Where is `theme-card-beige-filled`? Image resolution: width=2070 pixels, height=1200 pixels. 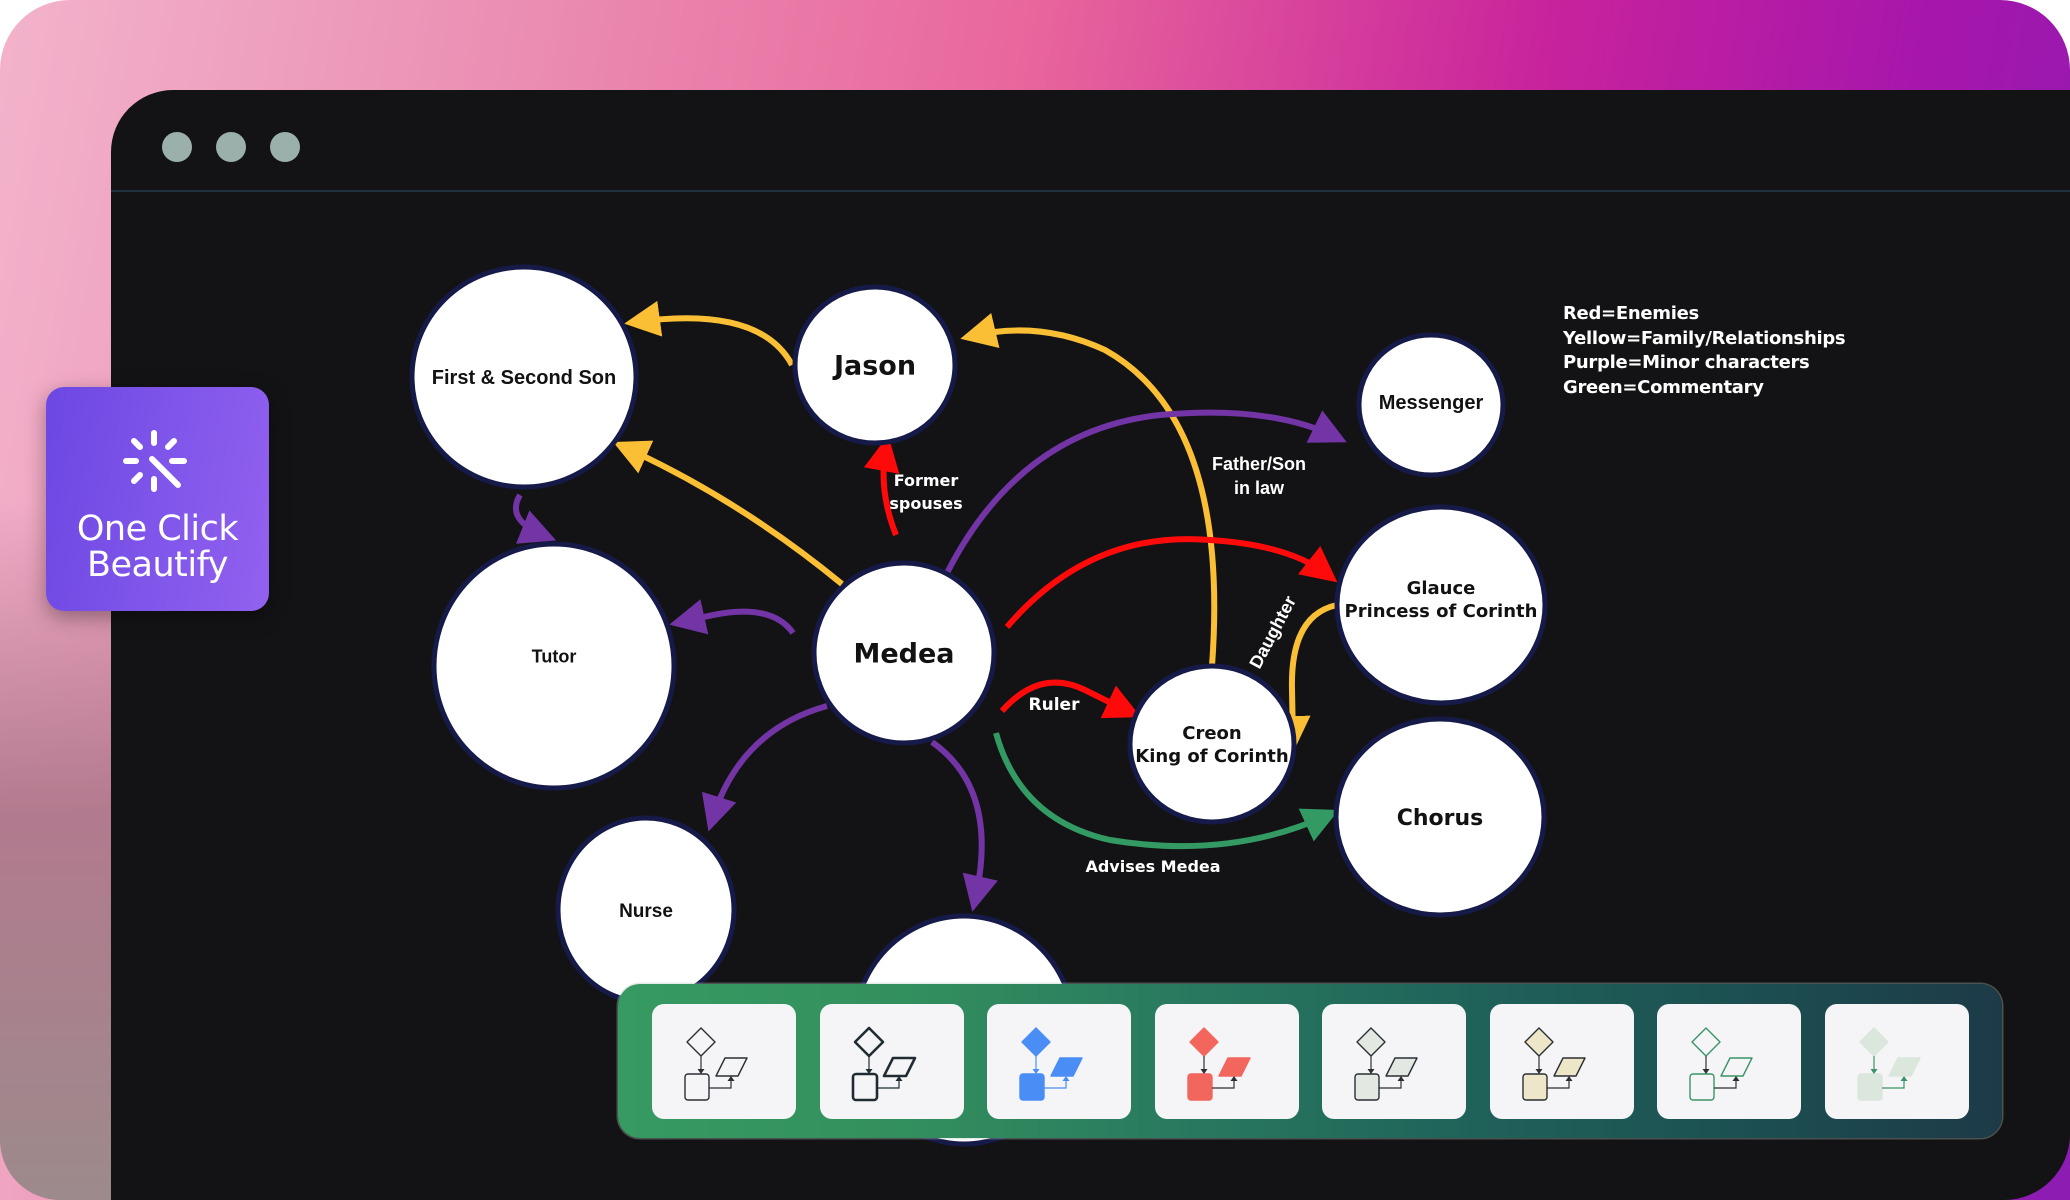
theme-card-beige-filled is located at coordinates (1561, 1061).